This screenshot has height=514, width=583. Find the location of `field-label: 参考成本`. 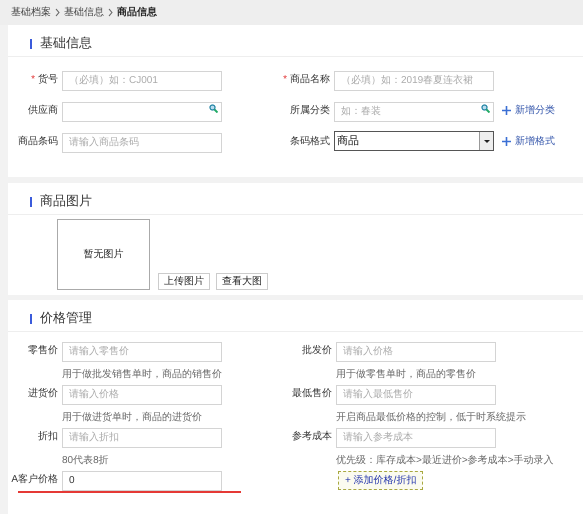

field-label: 参考成本 is located at coordinates (312, 437).